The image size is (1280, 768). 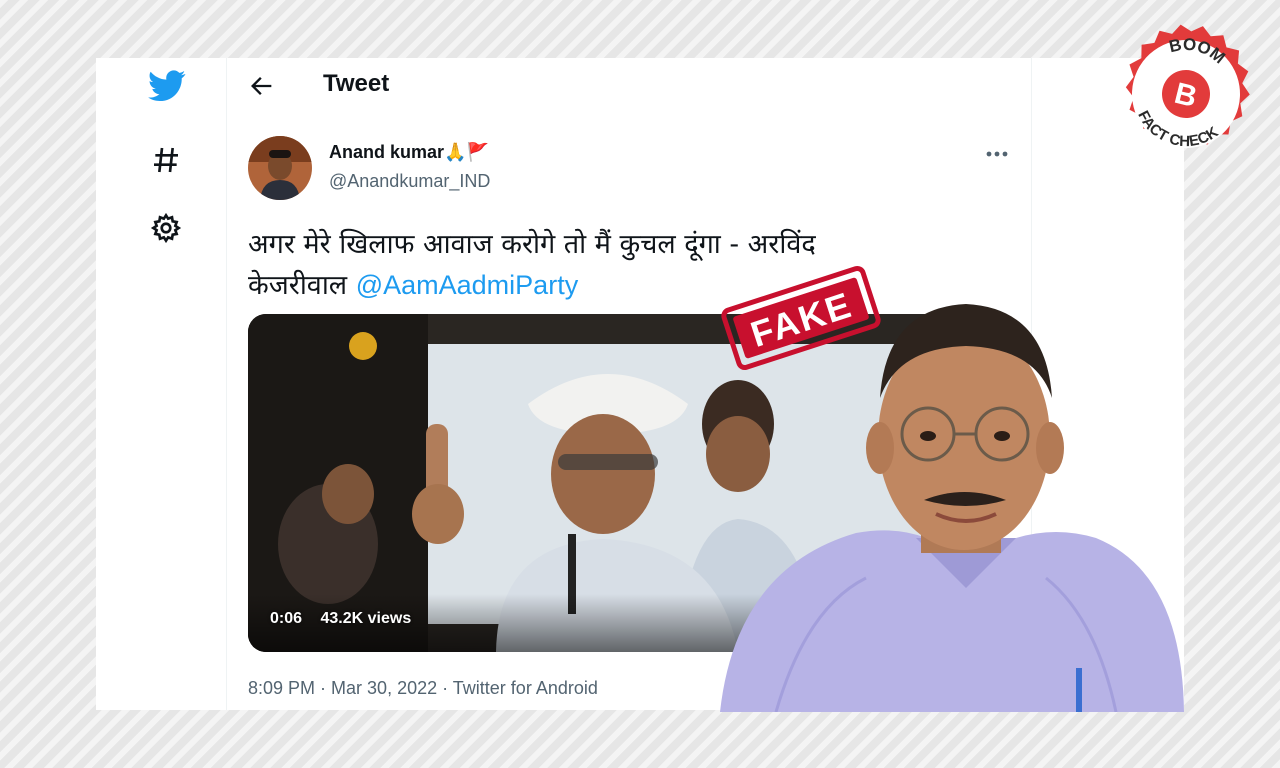 I want to click on mention-link: @AamAadmiParty, so click(x=467, y=285).